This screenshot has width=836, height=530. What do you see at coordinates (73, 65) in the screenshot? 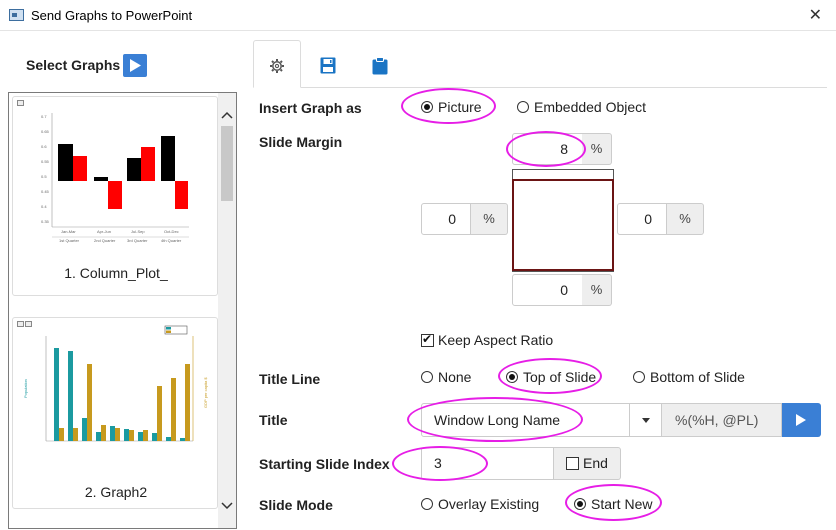
I see `select-graphs-label: Select Graphs` at bounding box center [73, 65].